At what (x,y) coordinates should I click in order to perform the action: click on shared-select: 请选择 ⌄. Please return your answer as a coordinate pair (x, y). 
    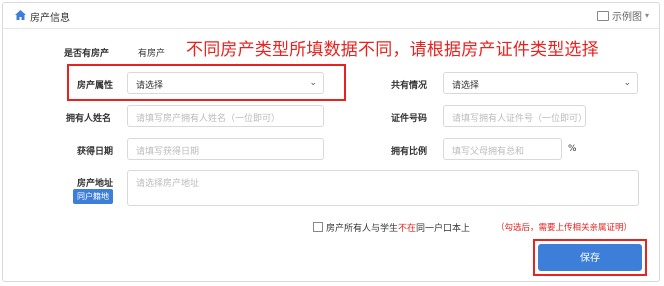
    Looking at the image, I should click on (540, 83).